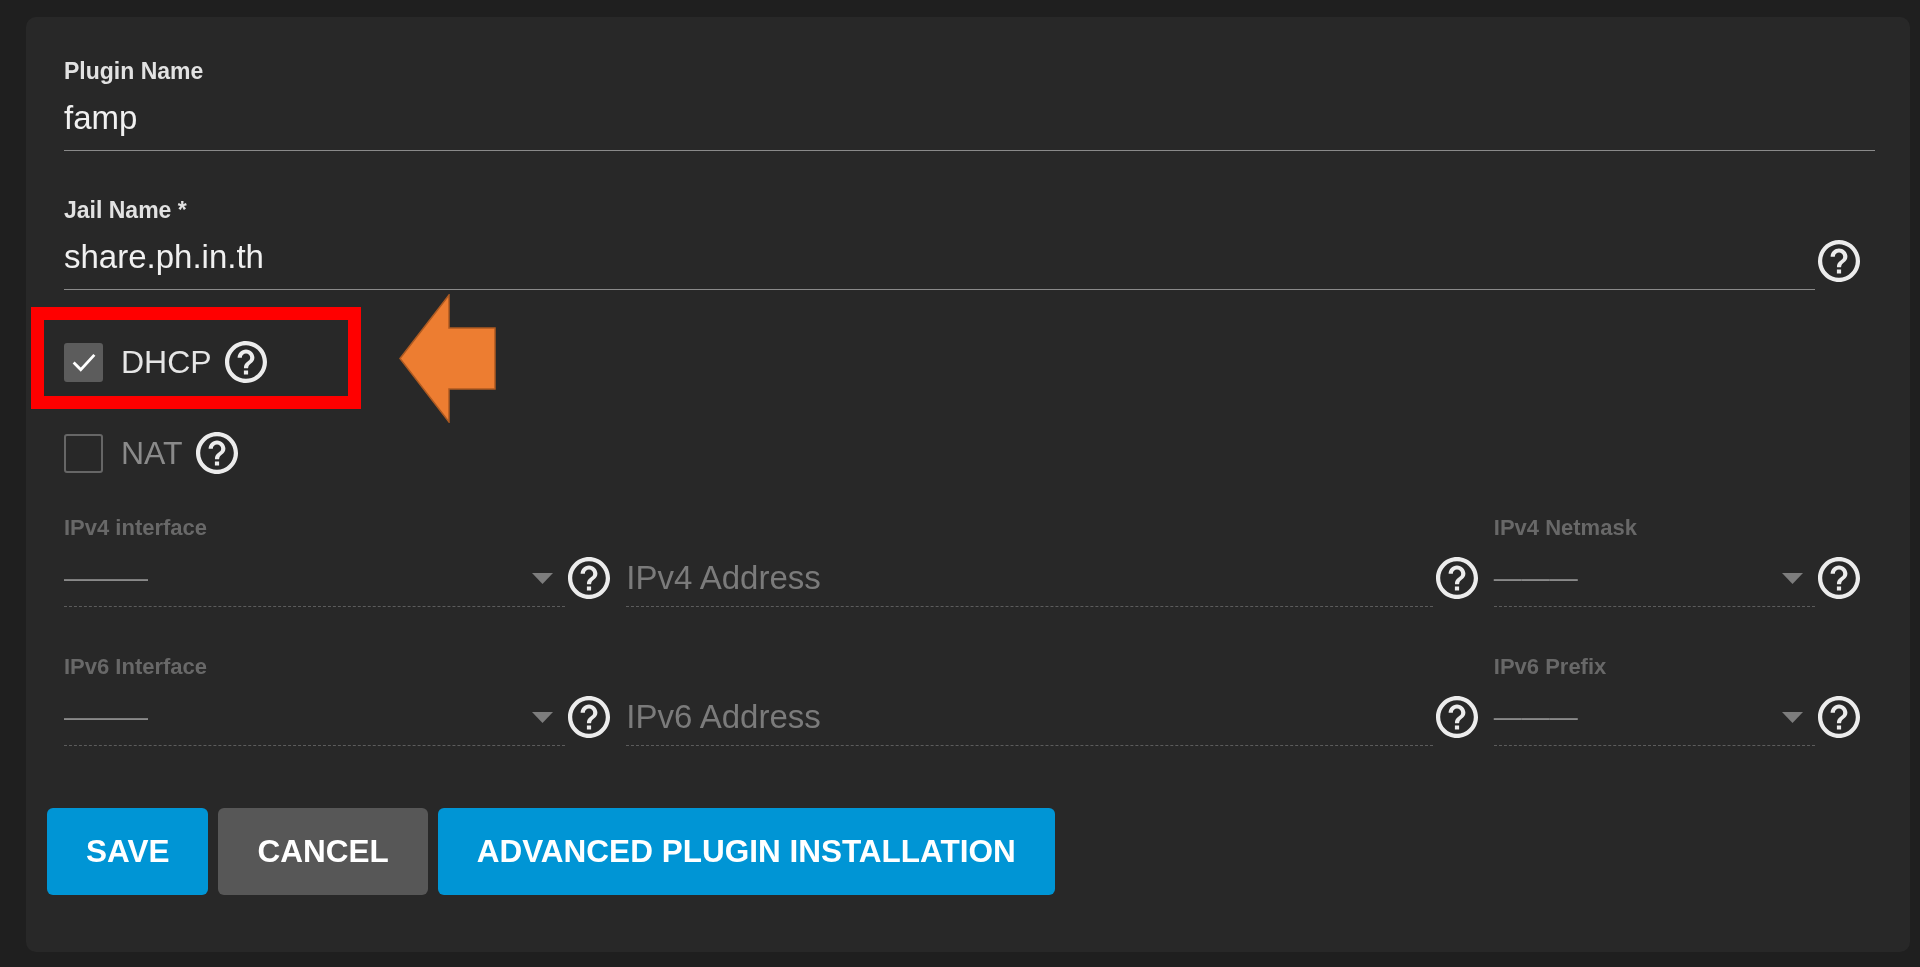 The image size is (1920, 967). Describe the element at coordinates (166, 362) in the screenshot. I see `checkbox-label: DHCP` at that location.